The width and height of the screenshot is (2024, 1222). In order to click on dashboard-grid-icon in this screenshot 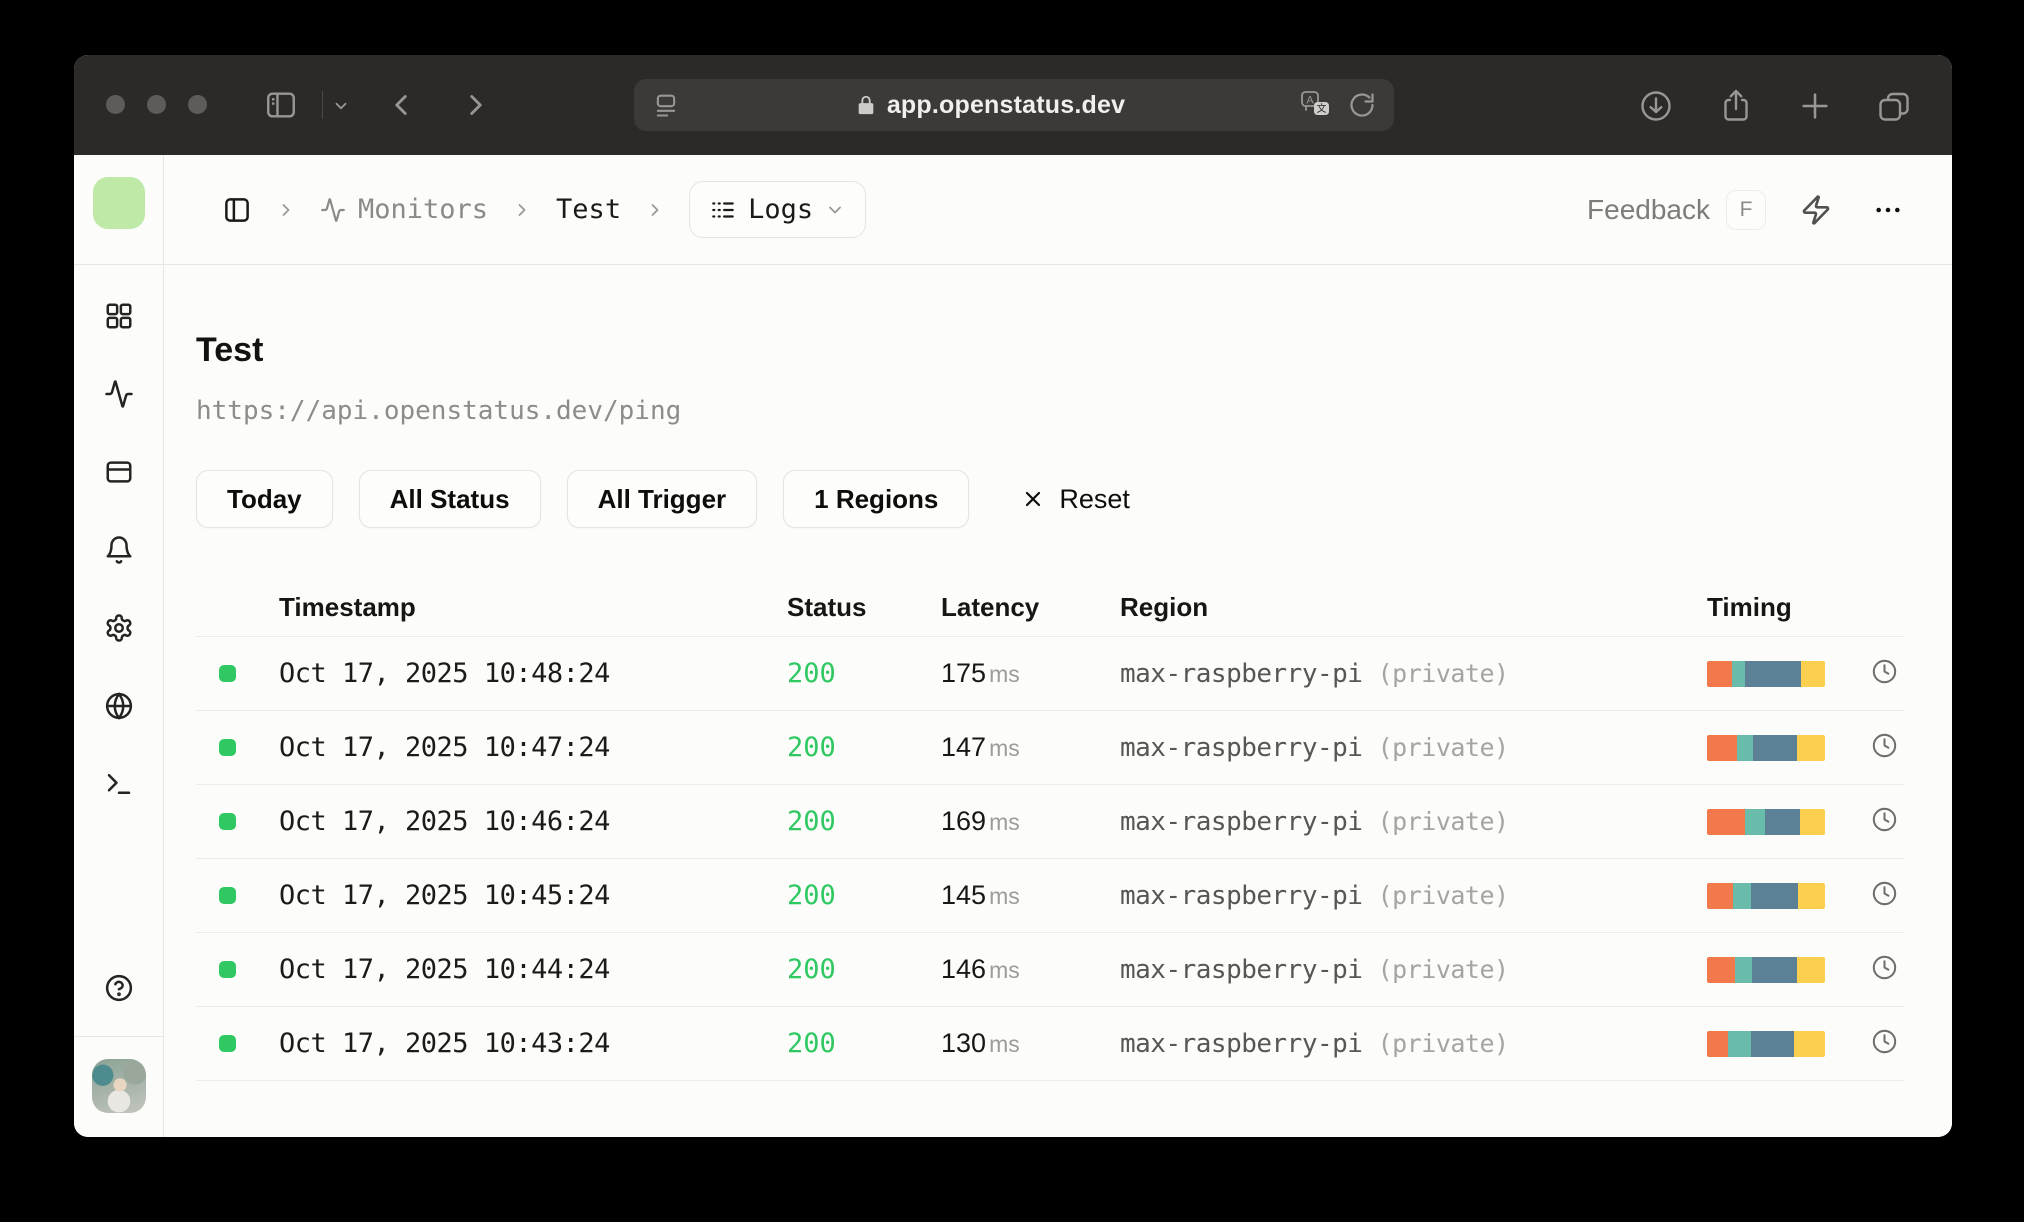, I will do `click(119, 318)`.